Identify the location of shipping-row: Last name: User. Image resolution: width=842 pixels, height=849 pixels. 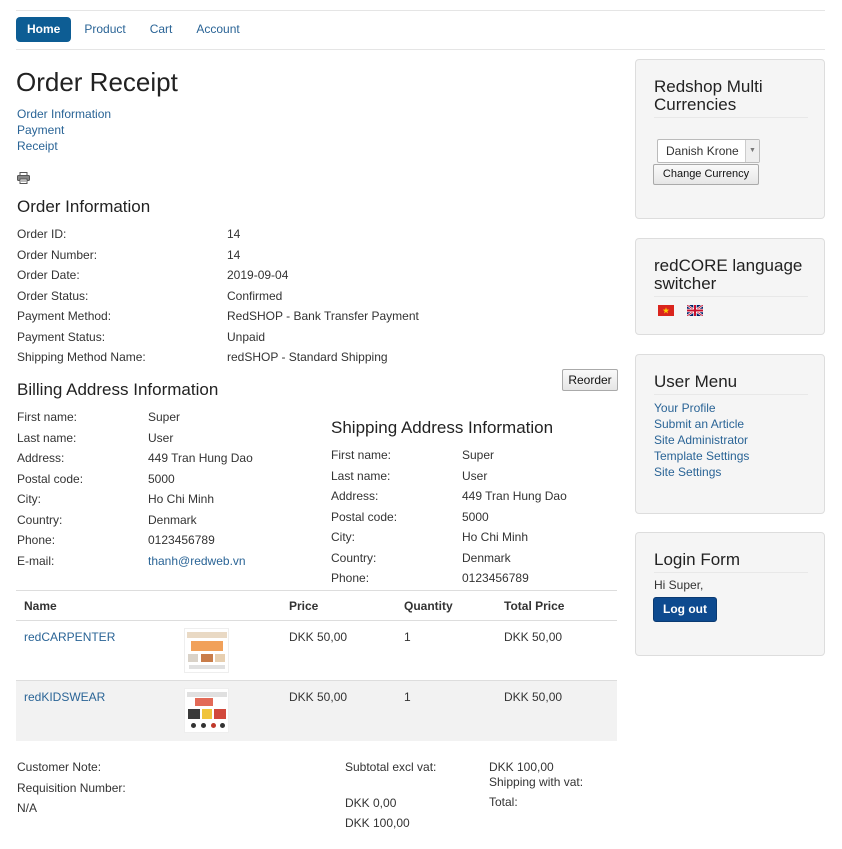
(449, 476).